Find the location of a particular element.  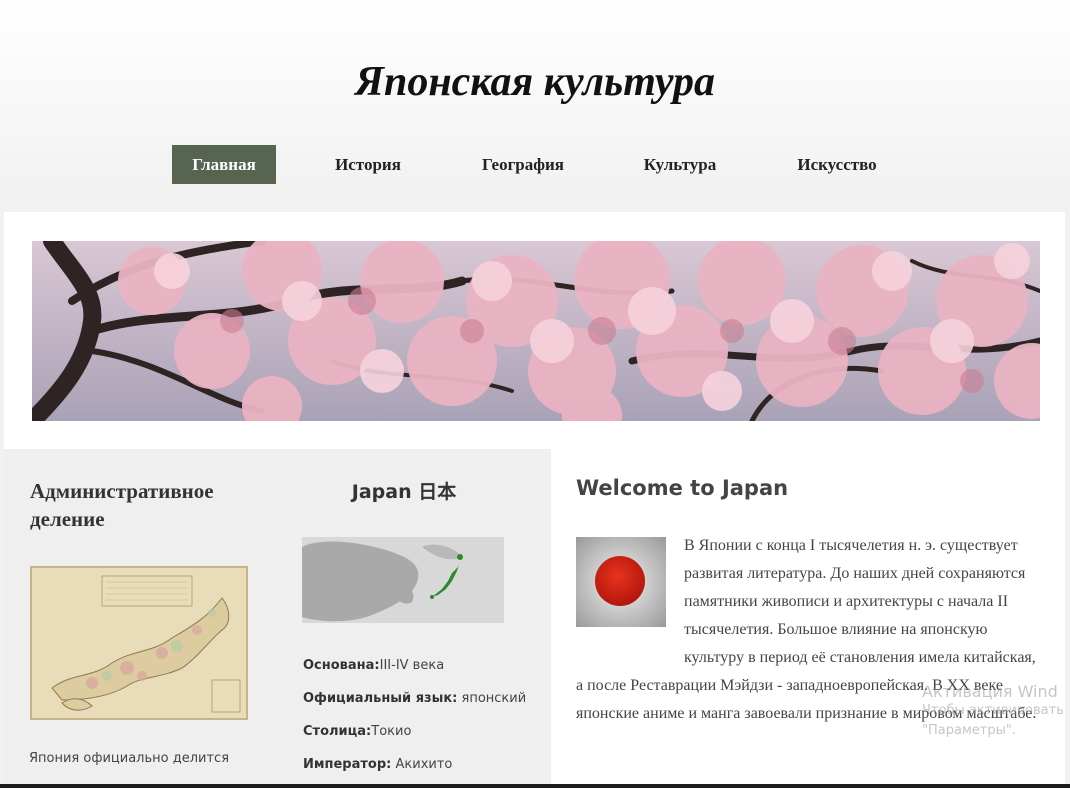

fact-capital: Столица:Токио is located at coordinates (425, 739).